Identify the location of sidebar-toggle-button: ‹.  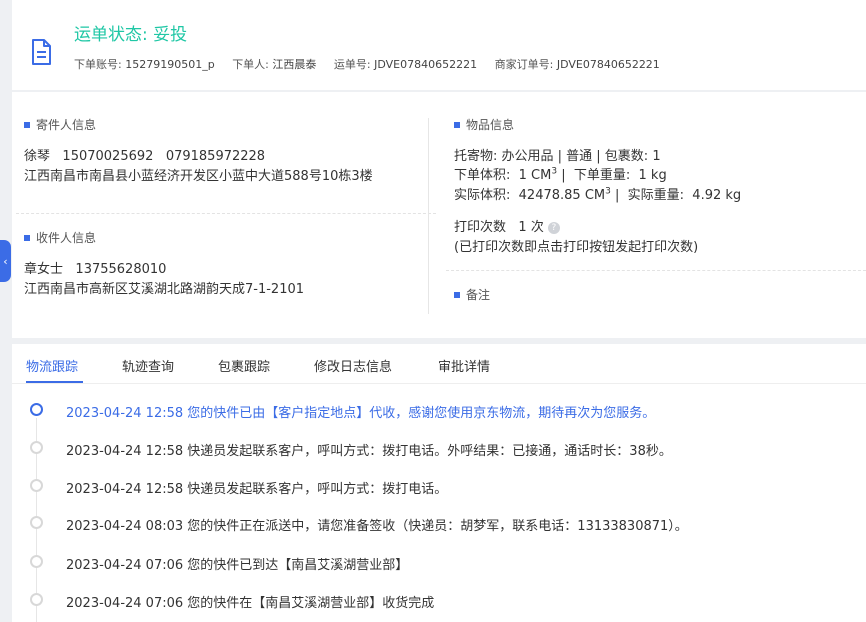
(5, 261).